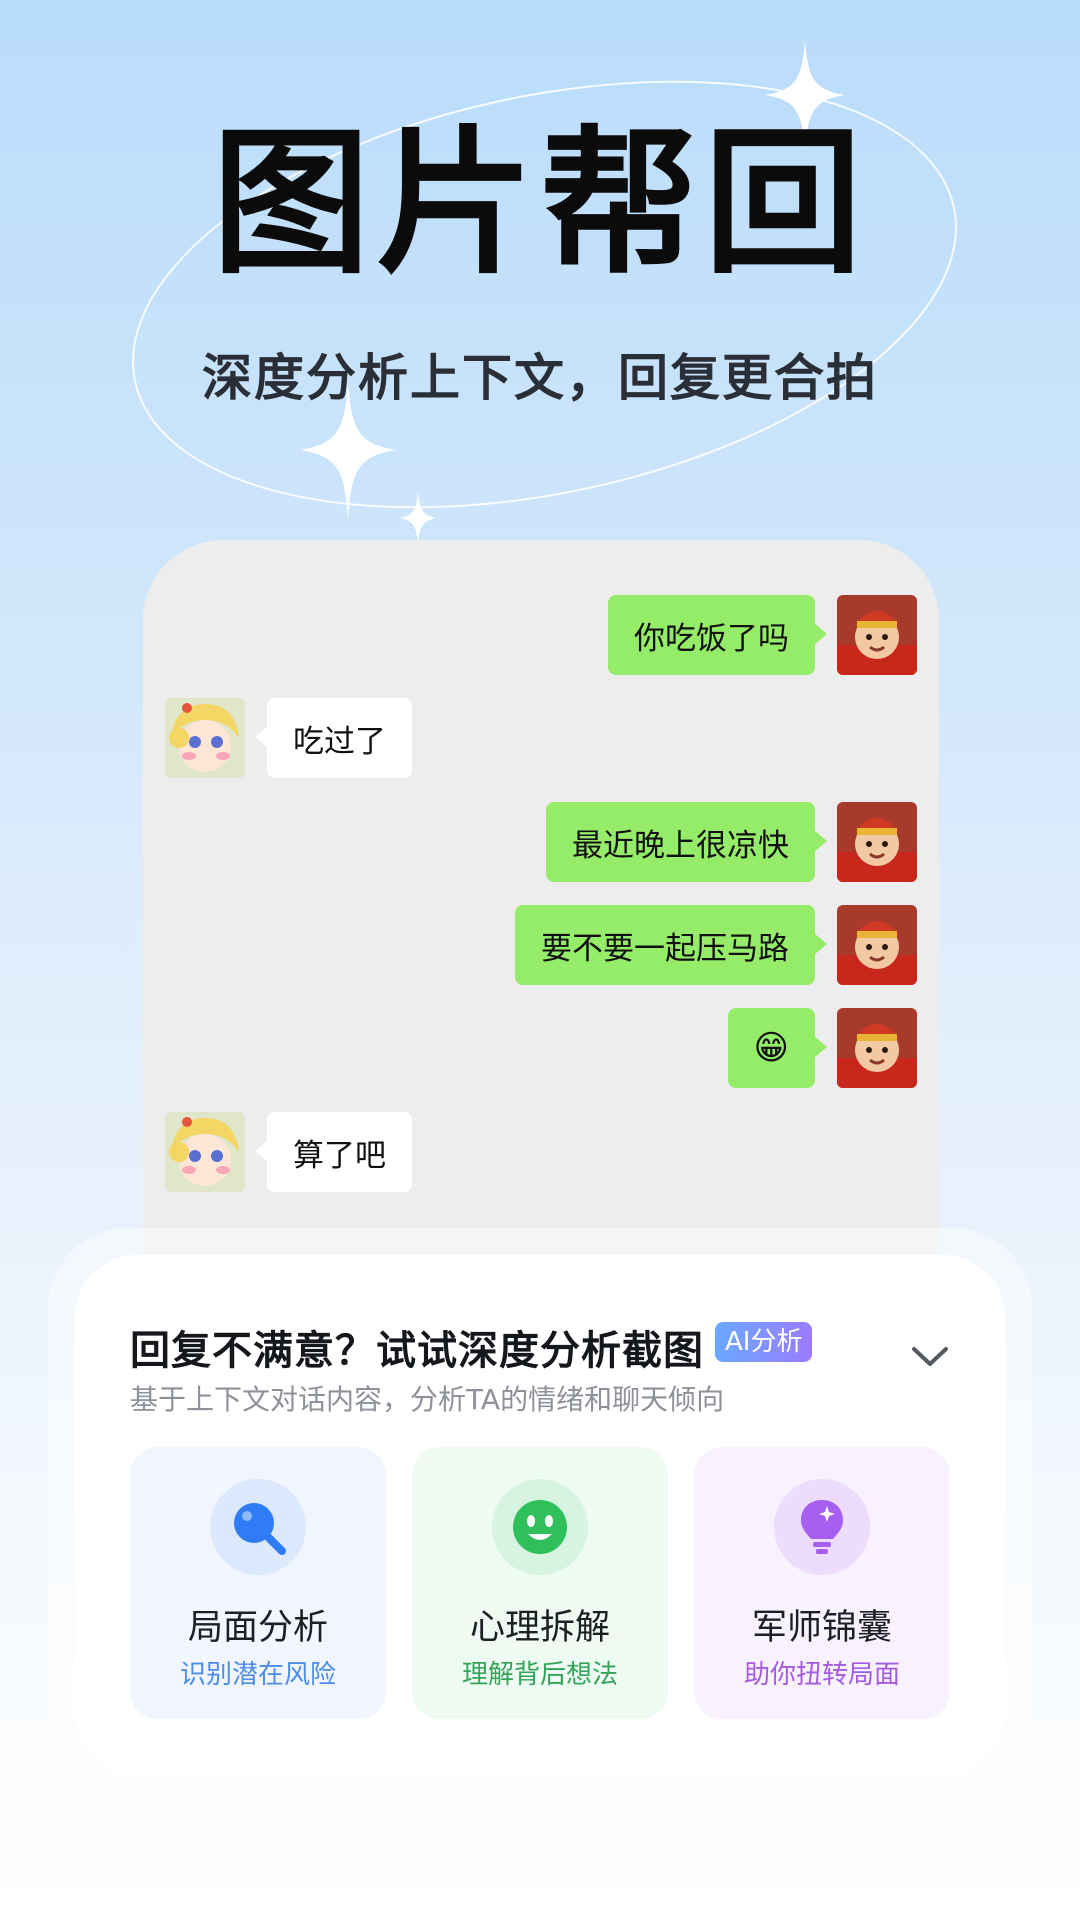 This screenshot has height=1920, width=1080. I want to click on chat-bubble: 你吃饭了吗, so click(717, 635).